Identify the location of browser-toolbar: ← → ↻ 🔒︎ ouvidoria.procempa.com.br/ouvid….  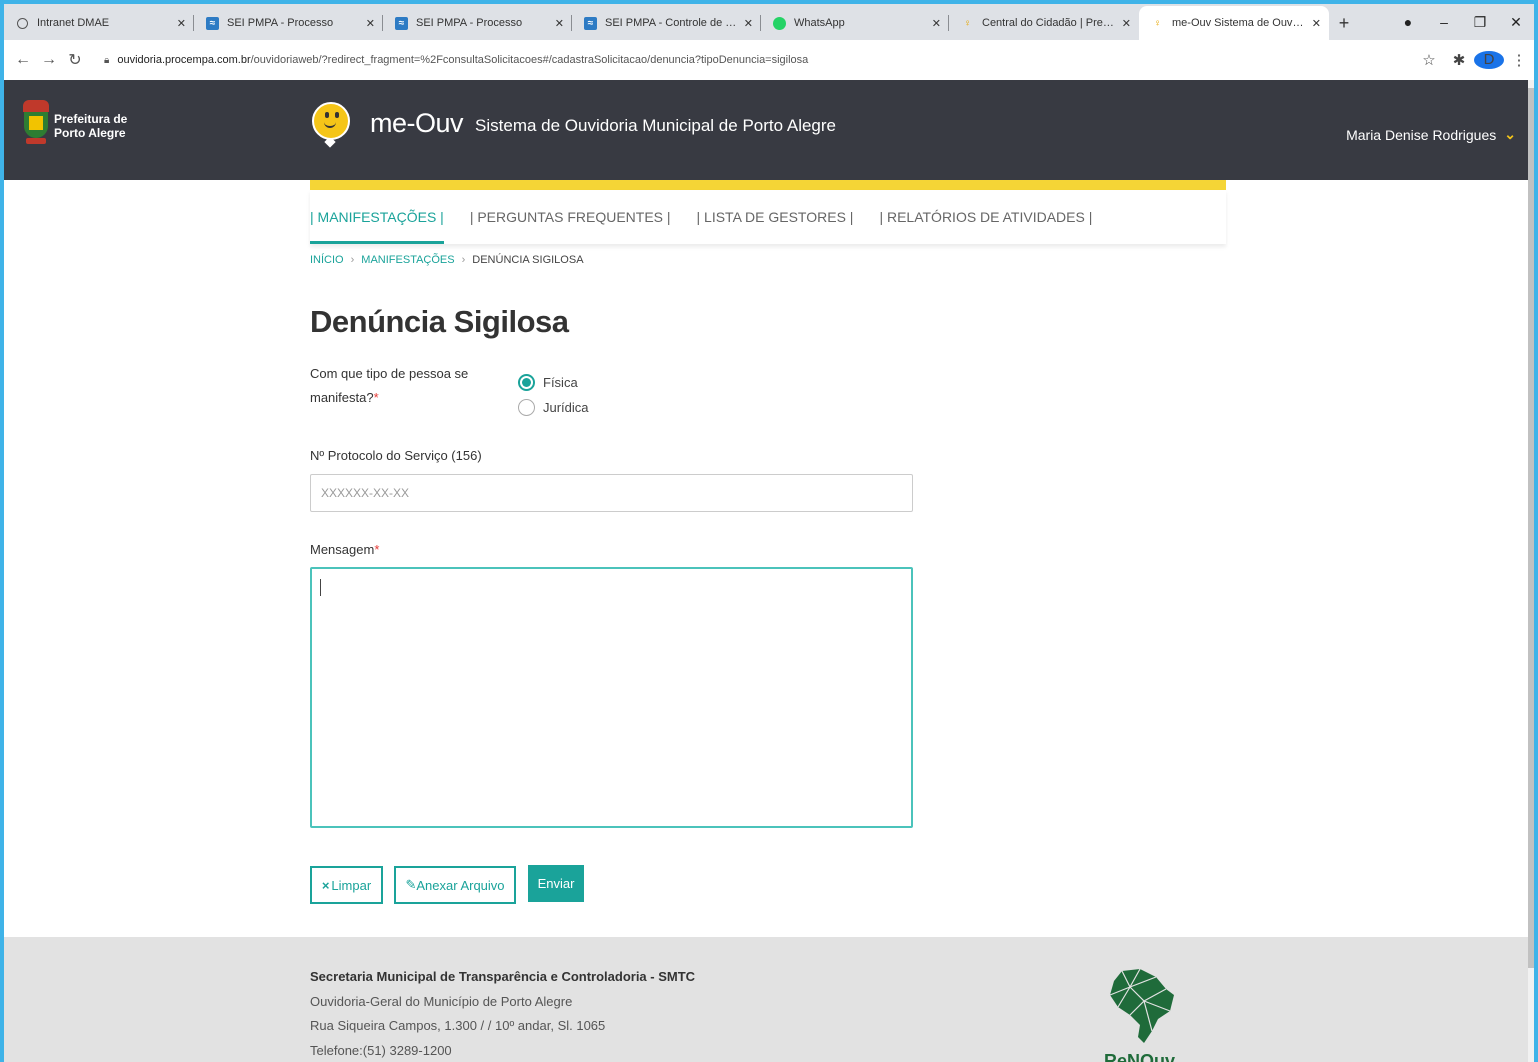
(769, 60).